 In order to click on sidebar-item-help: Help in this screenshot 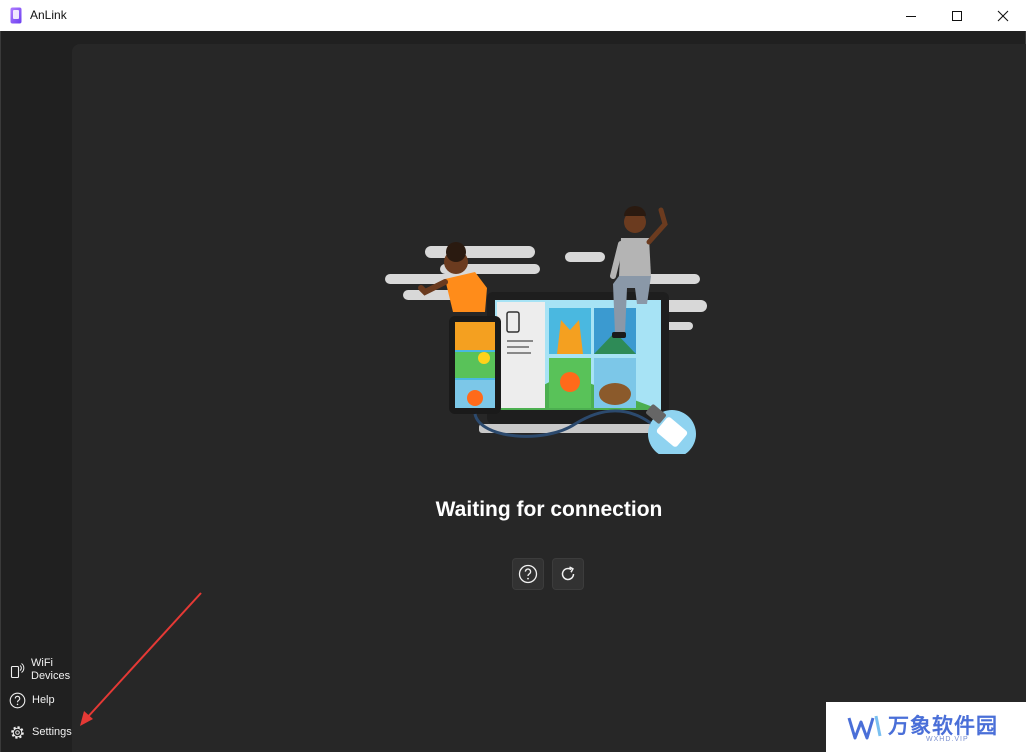, I will do `click(32, 700)`.